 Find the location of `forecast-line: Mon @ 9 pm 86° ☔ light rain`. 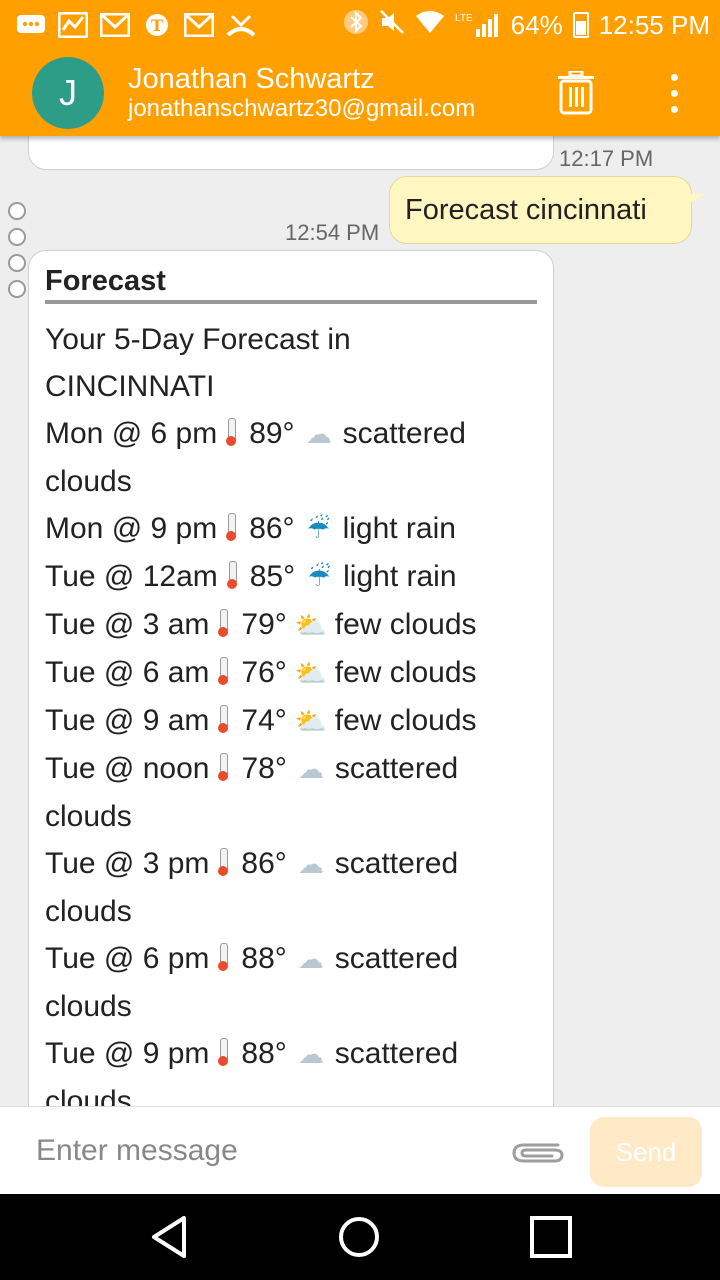

forecast-line: Mon @ 9 pm 86° ☔ light rain is located at coordinates (291, 529).